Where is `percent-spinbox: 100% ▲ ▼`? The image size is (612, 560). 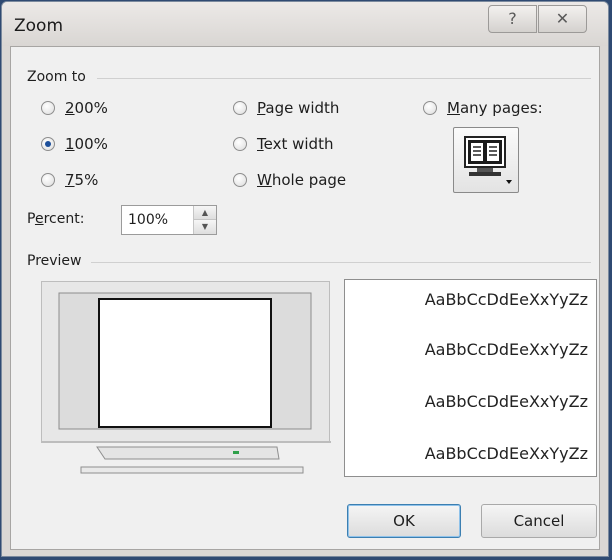
percent-spinbox: 100% ▲ ▼ is located at coordinates (169, 220).